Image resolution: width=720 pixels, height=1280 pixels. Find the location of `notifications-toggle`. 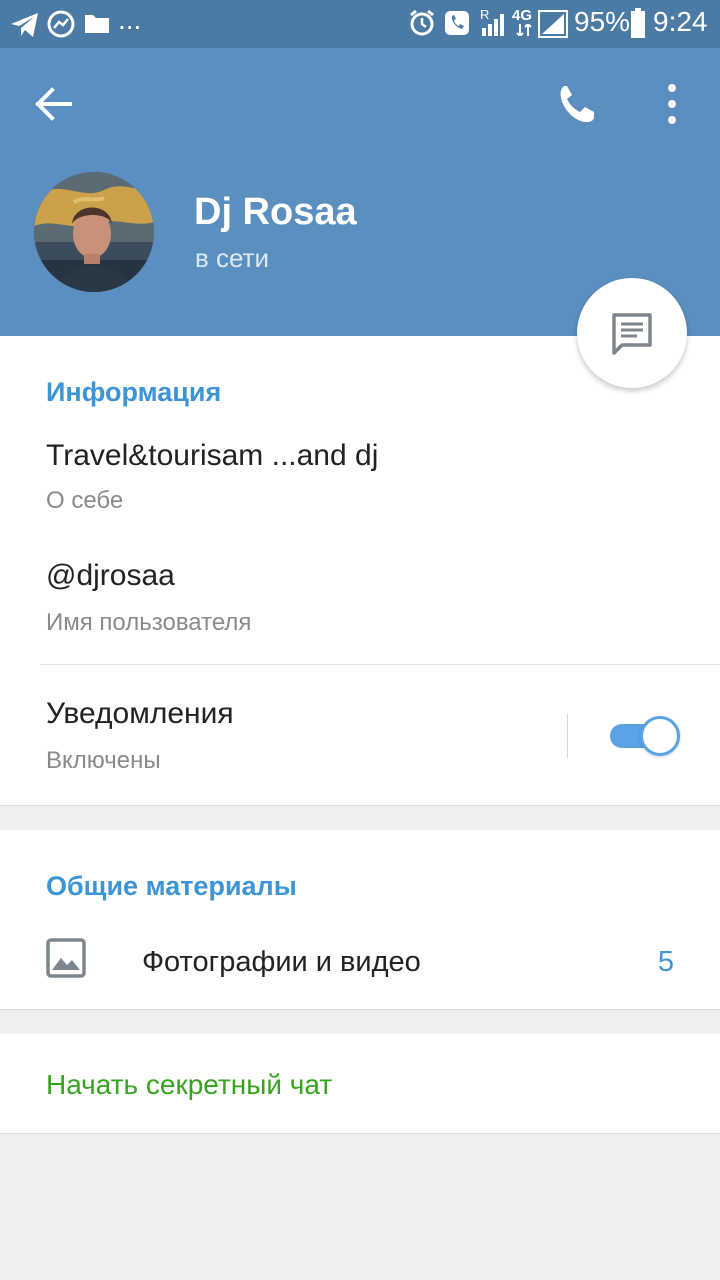

notifications-toggle is located at coordinates (645, 736).